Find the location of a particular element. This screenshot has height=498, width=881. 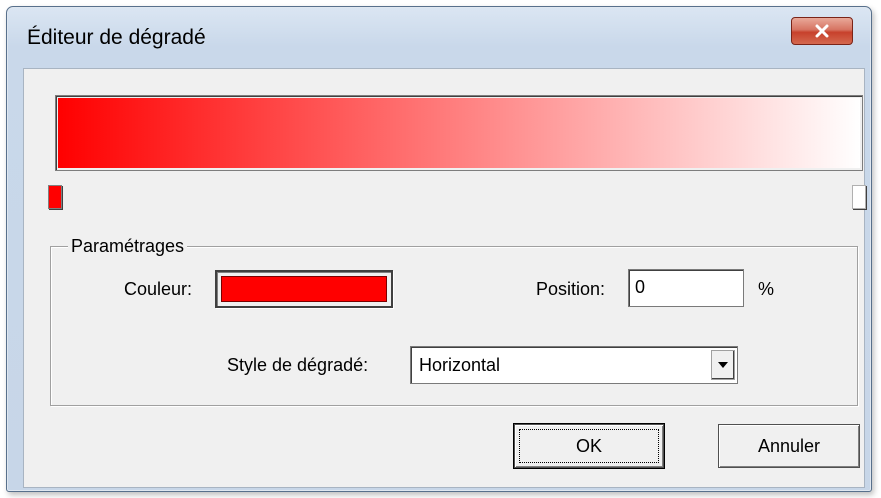

ok-button: OK is located at coordinates (589, 446).